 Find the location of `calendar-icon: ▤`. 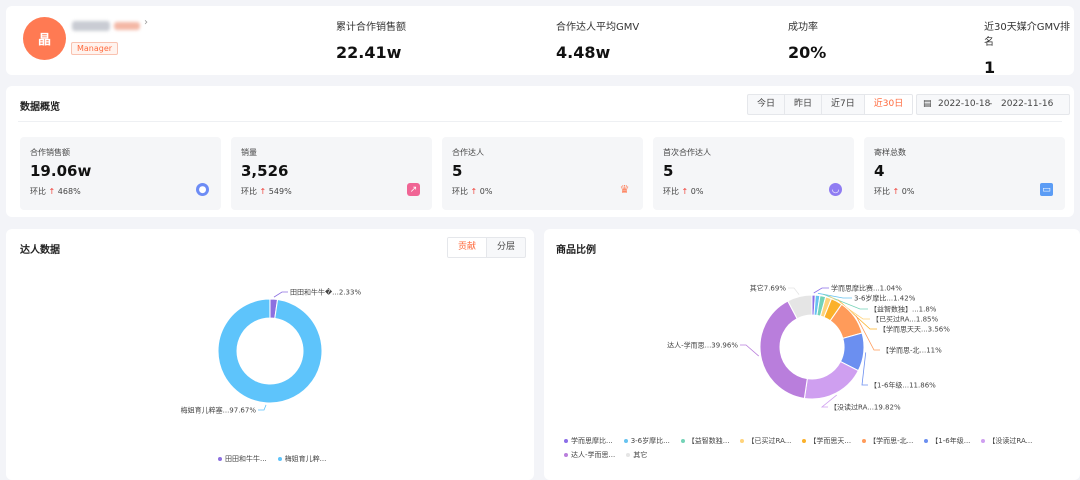

calendar-icon: ▤ is located at coordinates (927, 104).